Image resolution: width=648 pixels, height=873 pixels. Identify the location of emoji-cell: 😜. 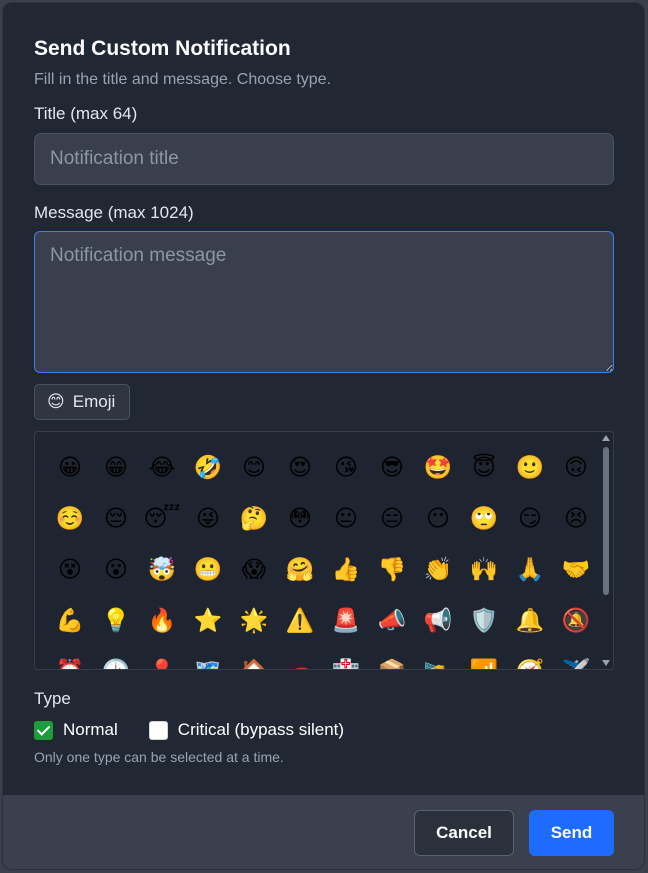
(208, 518).